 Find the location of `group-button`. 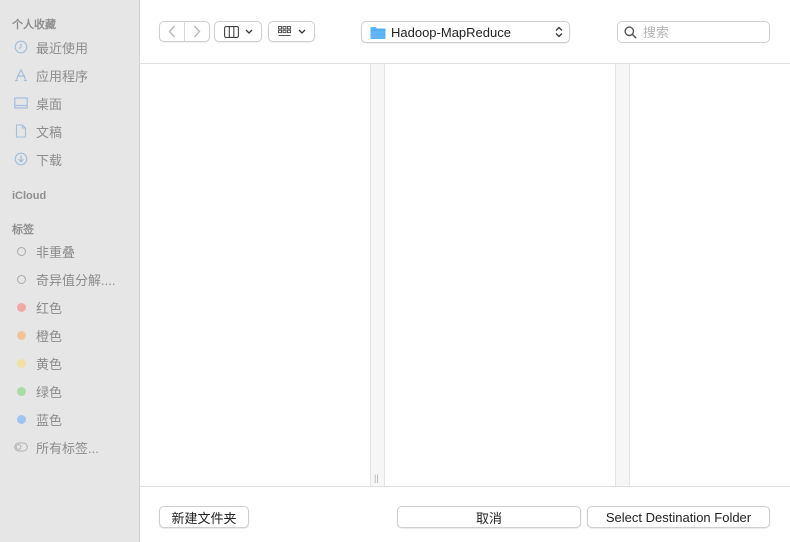

group-button is located at coordinates (291, 31).